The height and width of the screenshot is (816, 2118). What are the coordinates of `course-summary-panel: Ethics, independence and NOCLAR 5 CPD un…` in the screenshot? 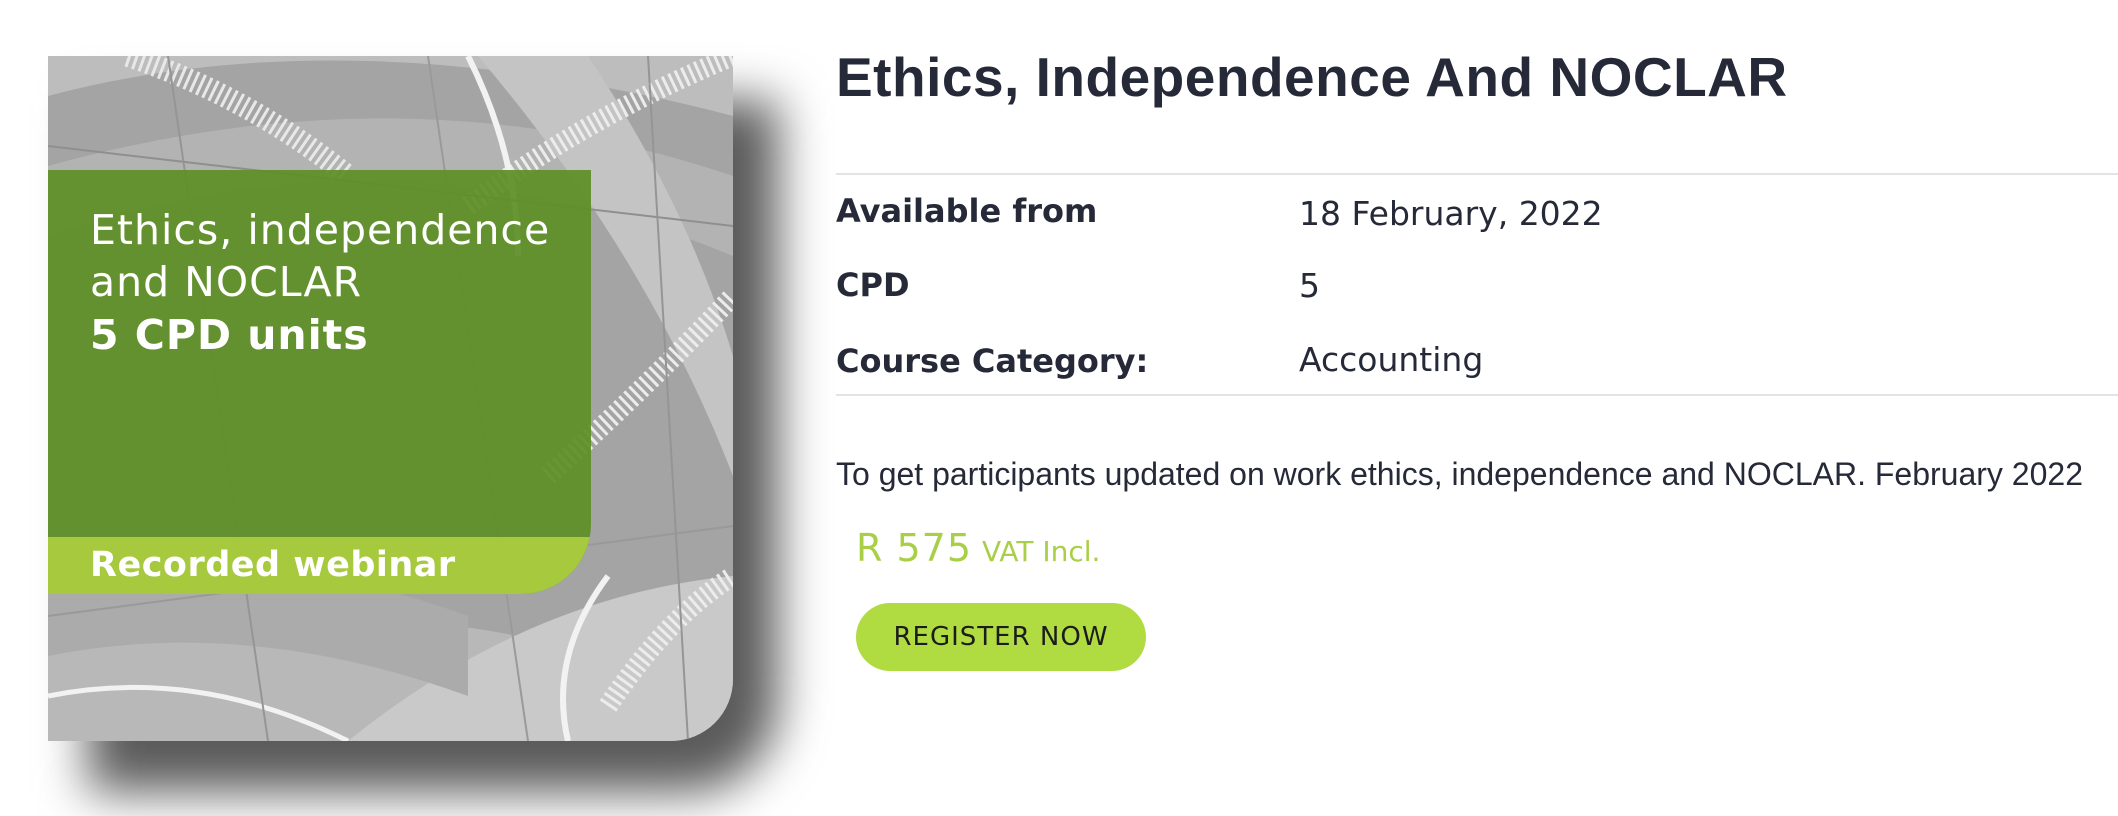 It's located at (319, 382).